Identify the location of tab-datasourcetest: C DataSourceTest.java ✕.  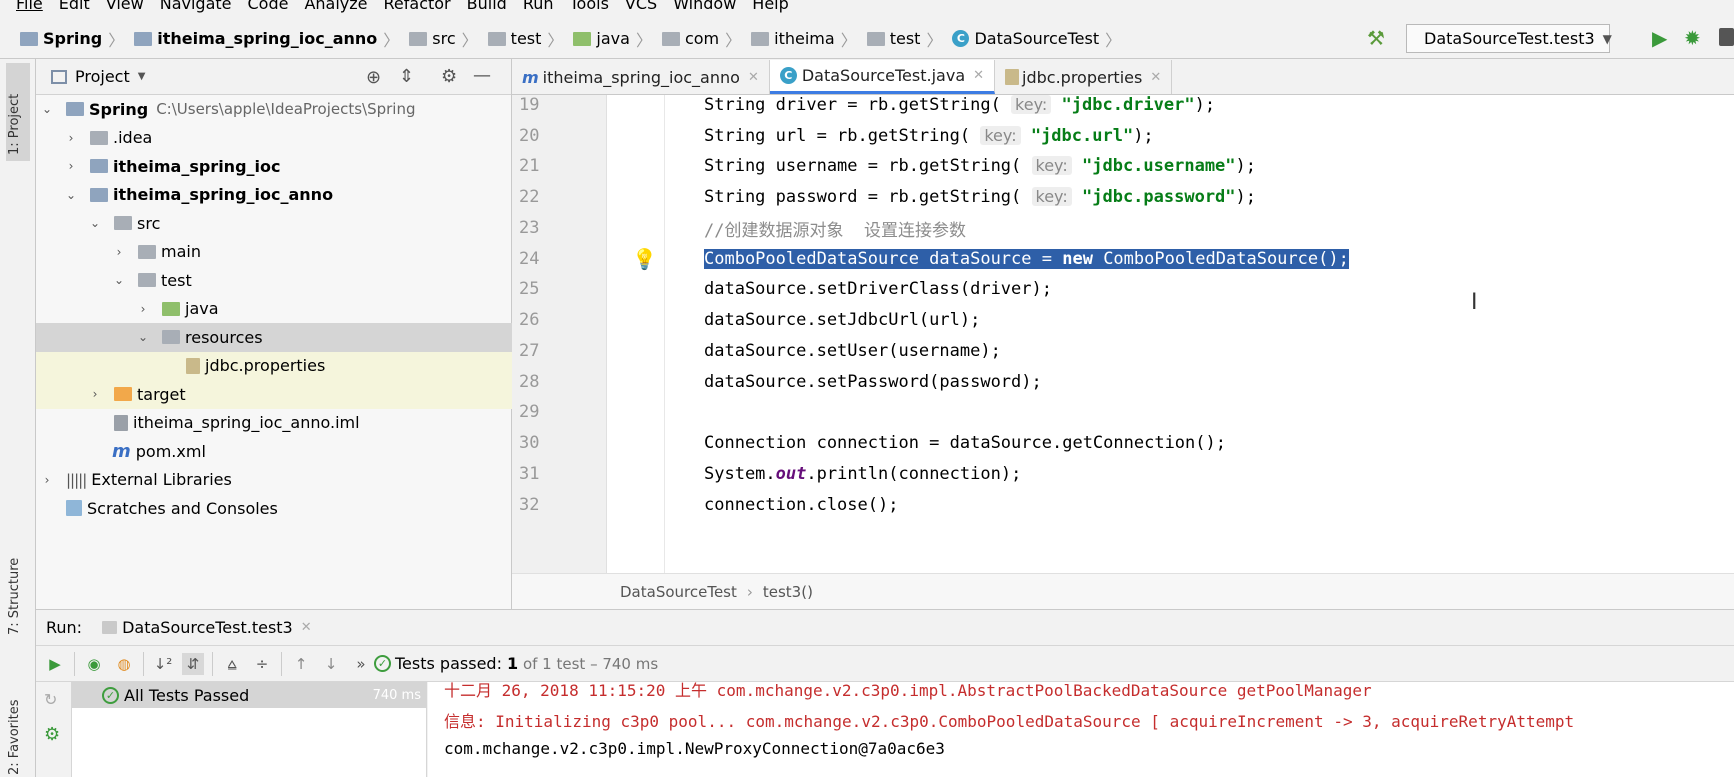
(882, 77).